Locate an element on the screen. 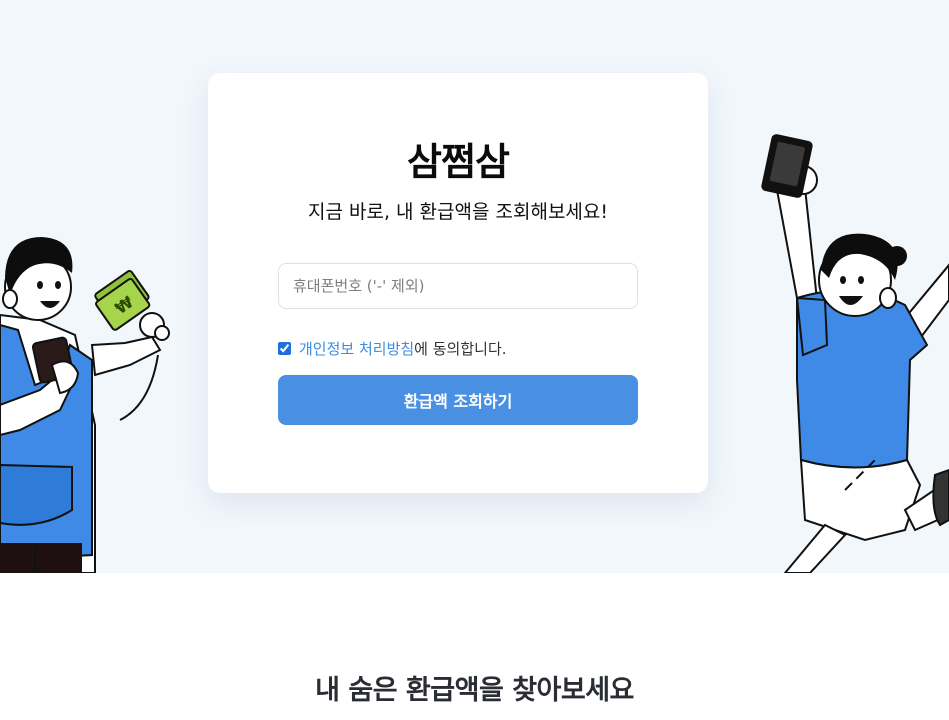  privacy-policy-link: 개인정보 처리방침 is located at coordinates (356, 348).